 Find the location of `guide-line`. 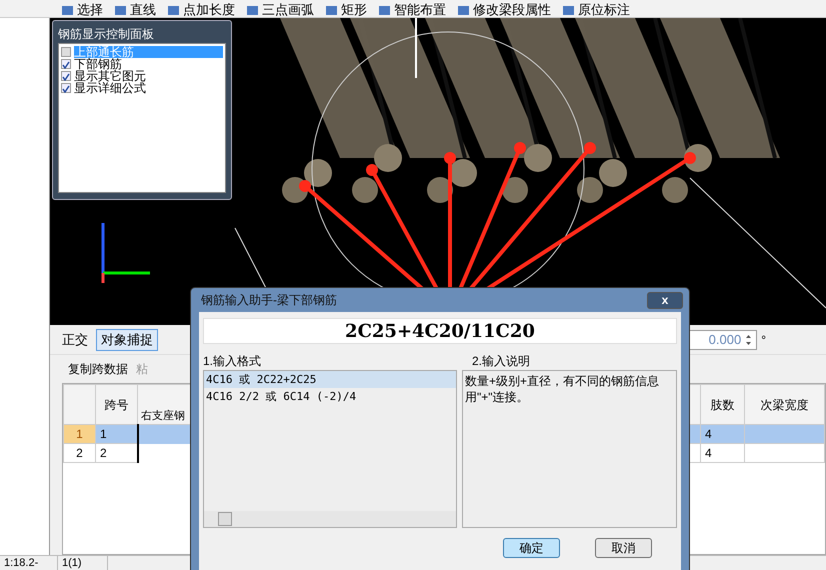

guide-line is located at coordinates (416, 48).